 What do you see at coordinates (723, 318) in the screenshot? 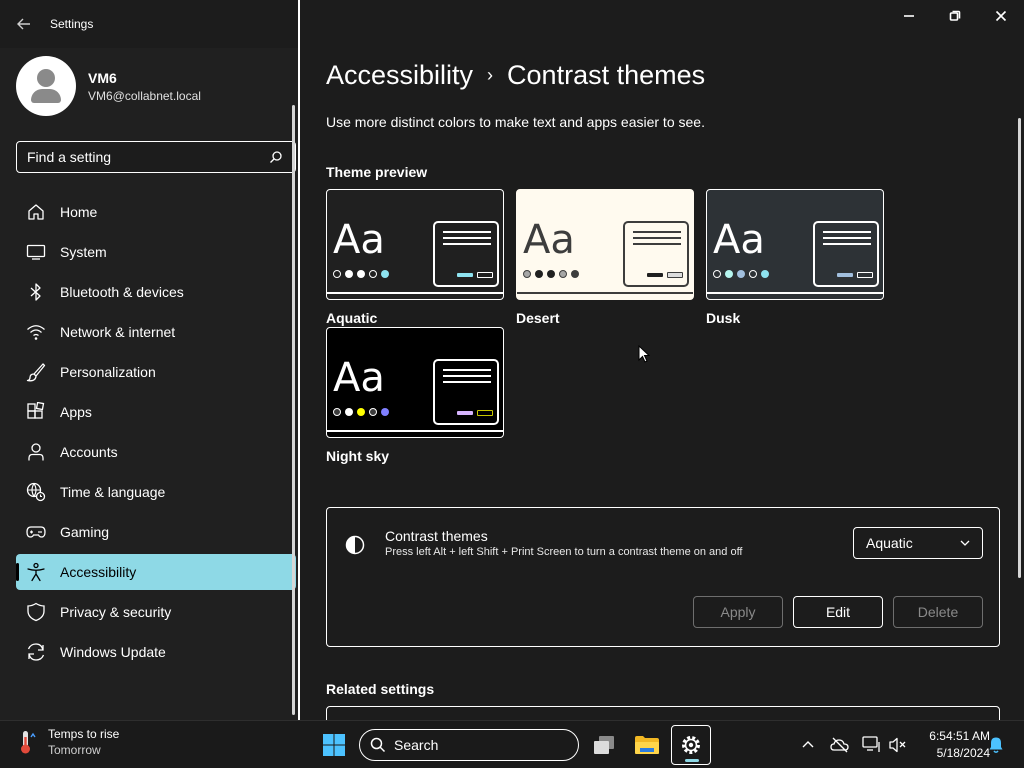
I see `theme-name: Dusk` at bounding box center [723, 318].